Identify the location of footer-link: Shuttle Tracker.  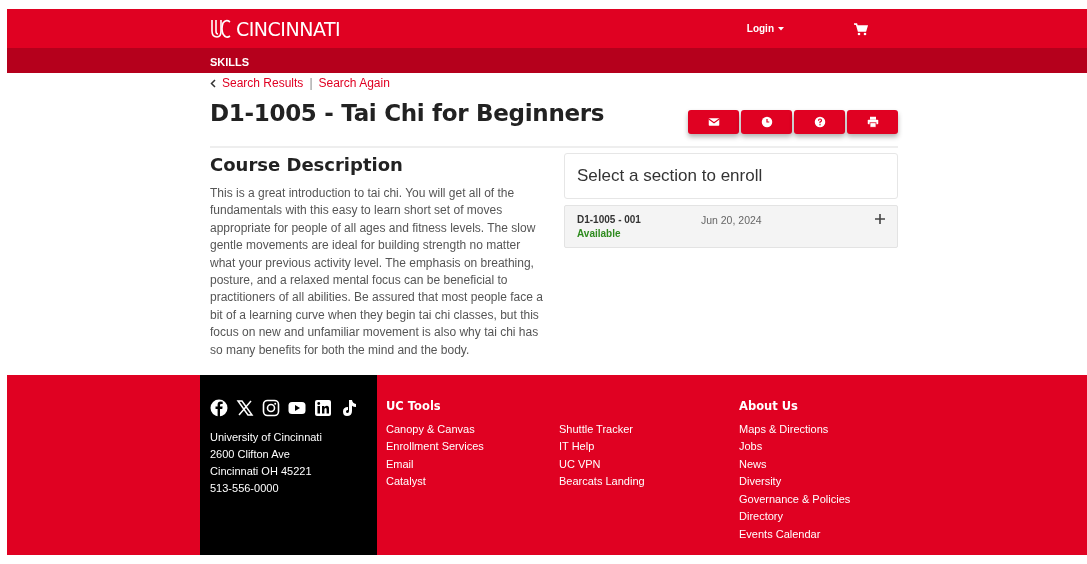
(596, 430).